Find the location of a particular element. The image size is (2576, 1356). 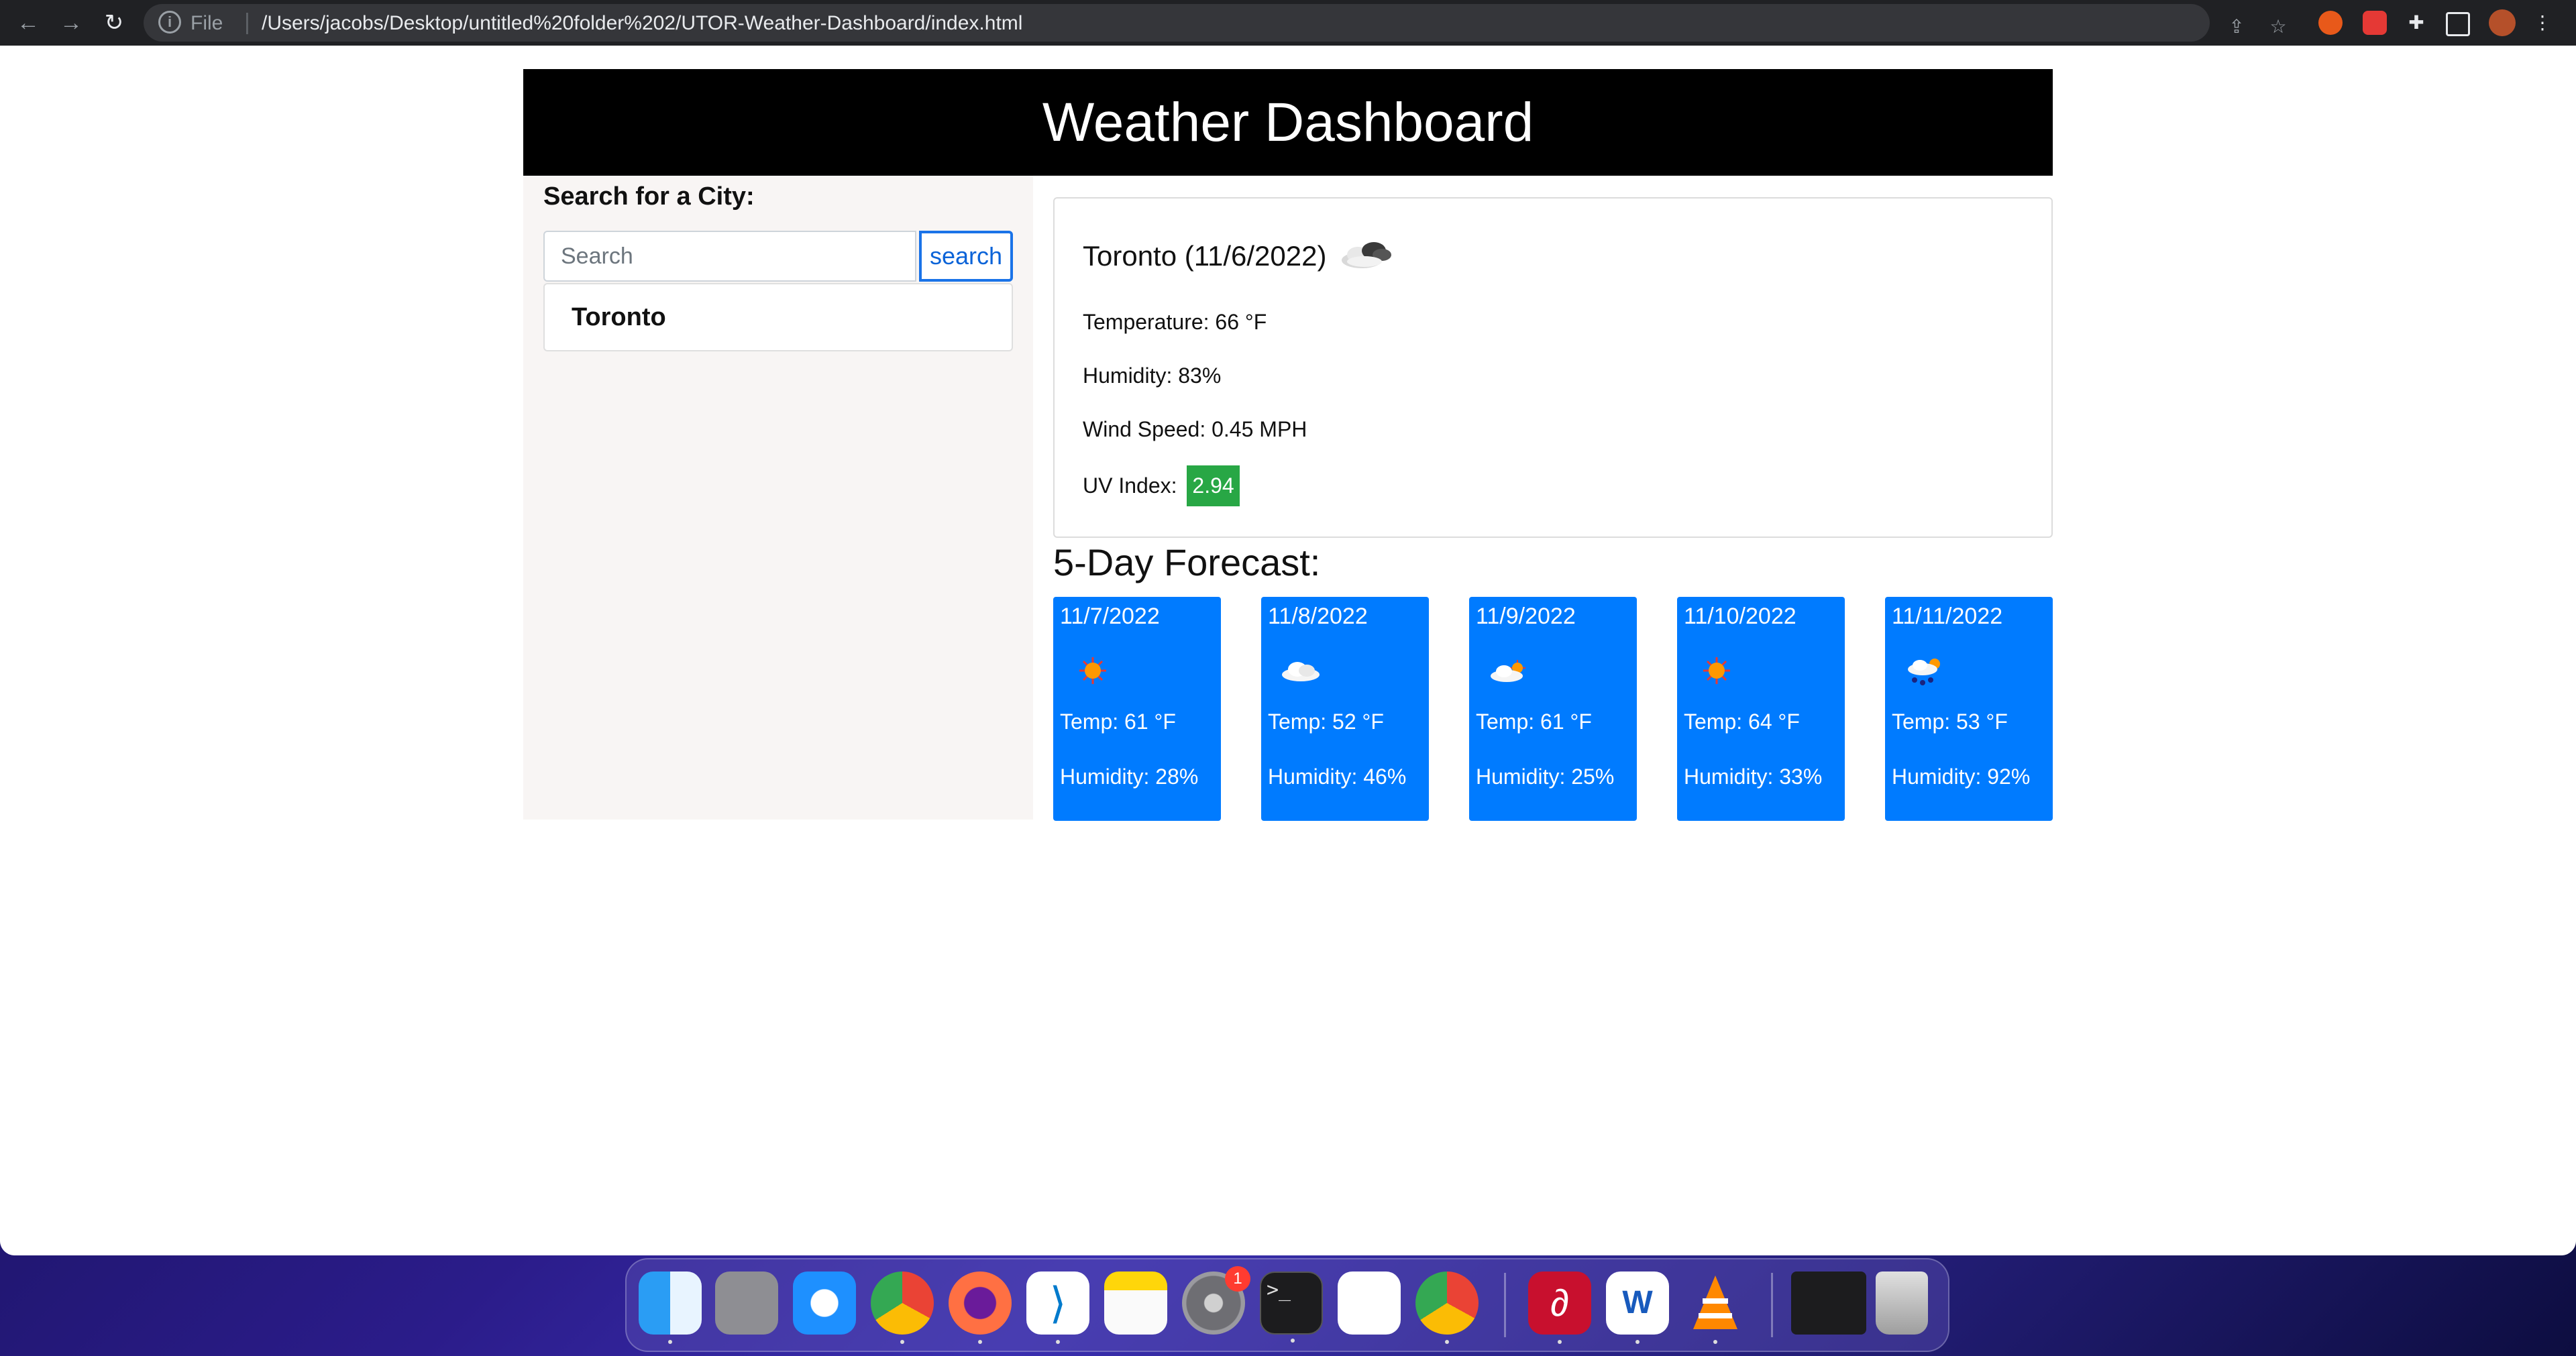

current-city-title: Toronto (11/6/2022) is located at coordinates (1205, 256).